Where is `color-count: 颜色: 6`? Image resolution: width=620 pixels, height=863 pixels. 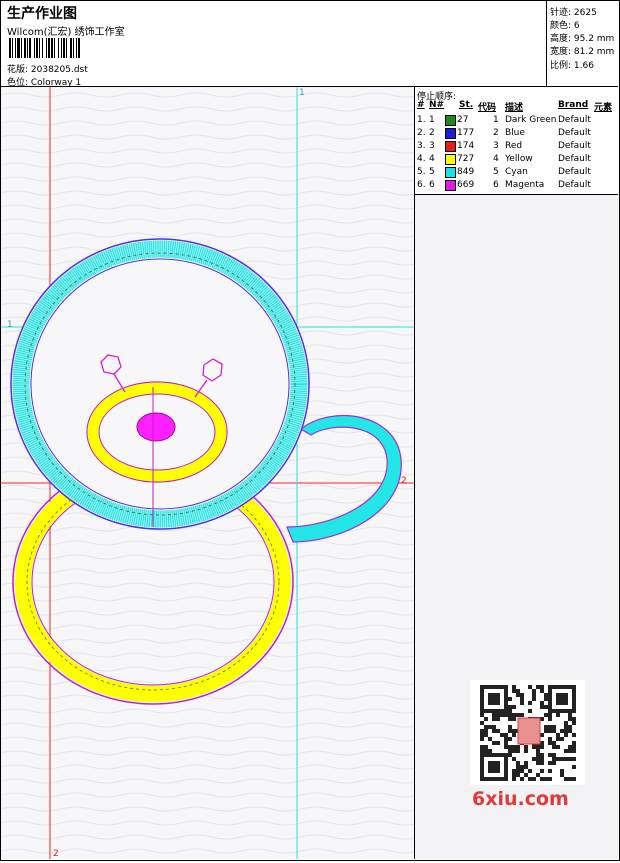
color-count: 颜色: 6 is located at coordinates (565, 26).